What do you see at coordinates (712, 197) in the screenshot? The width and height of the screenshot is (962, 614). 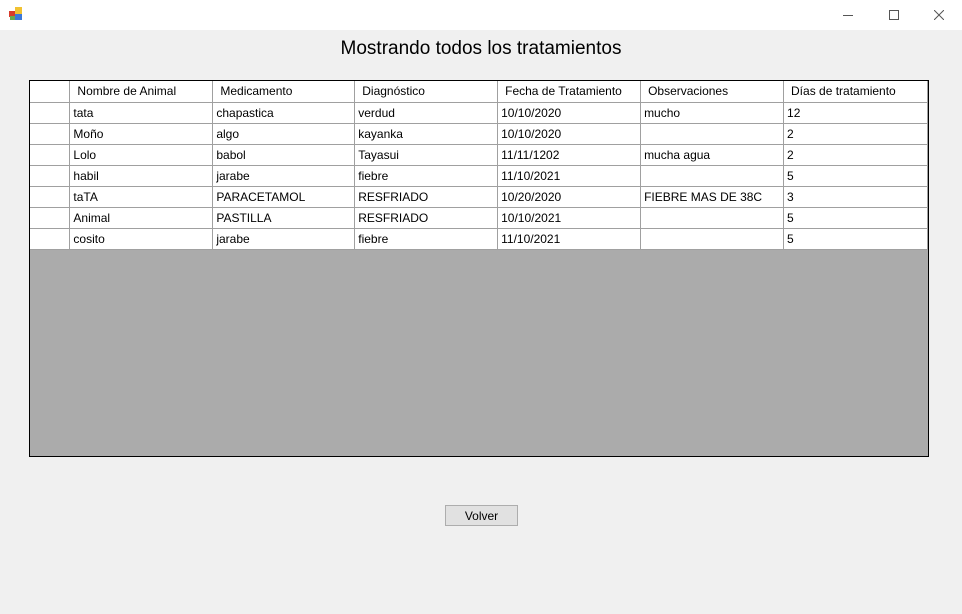 I see `table-cell: FIEBRE MAS DE 38C` at bounding box center [712, 197].